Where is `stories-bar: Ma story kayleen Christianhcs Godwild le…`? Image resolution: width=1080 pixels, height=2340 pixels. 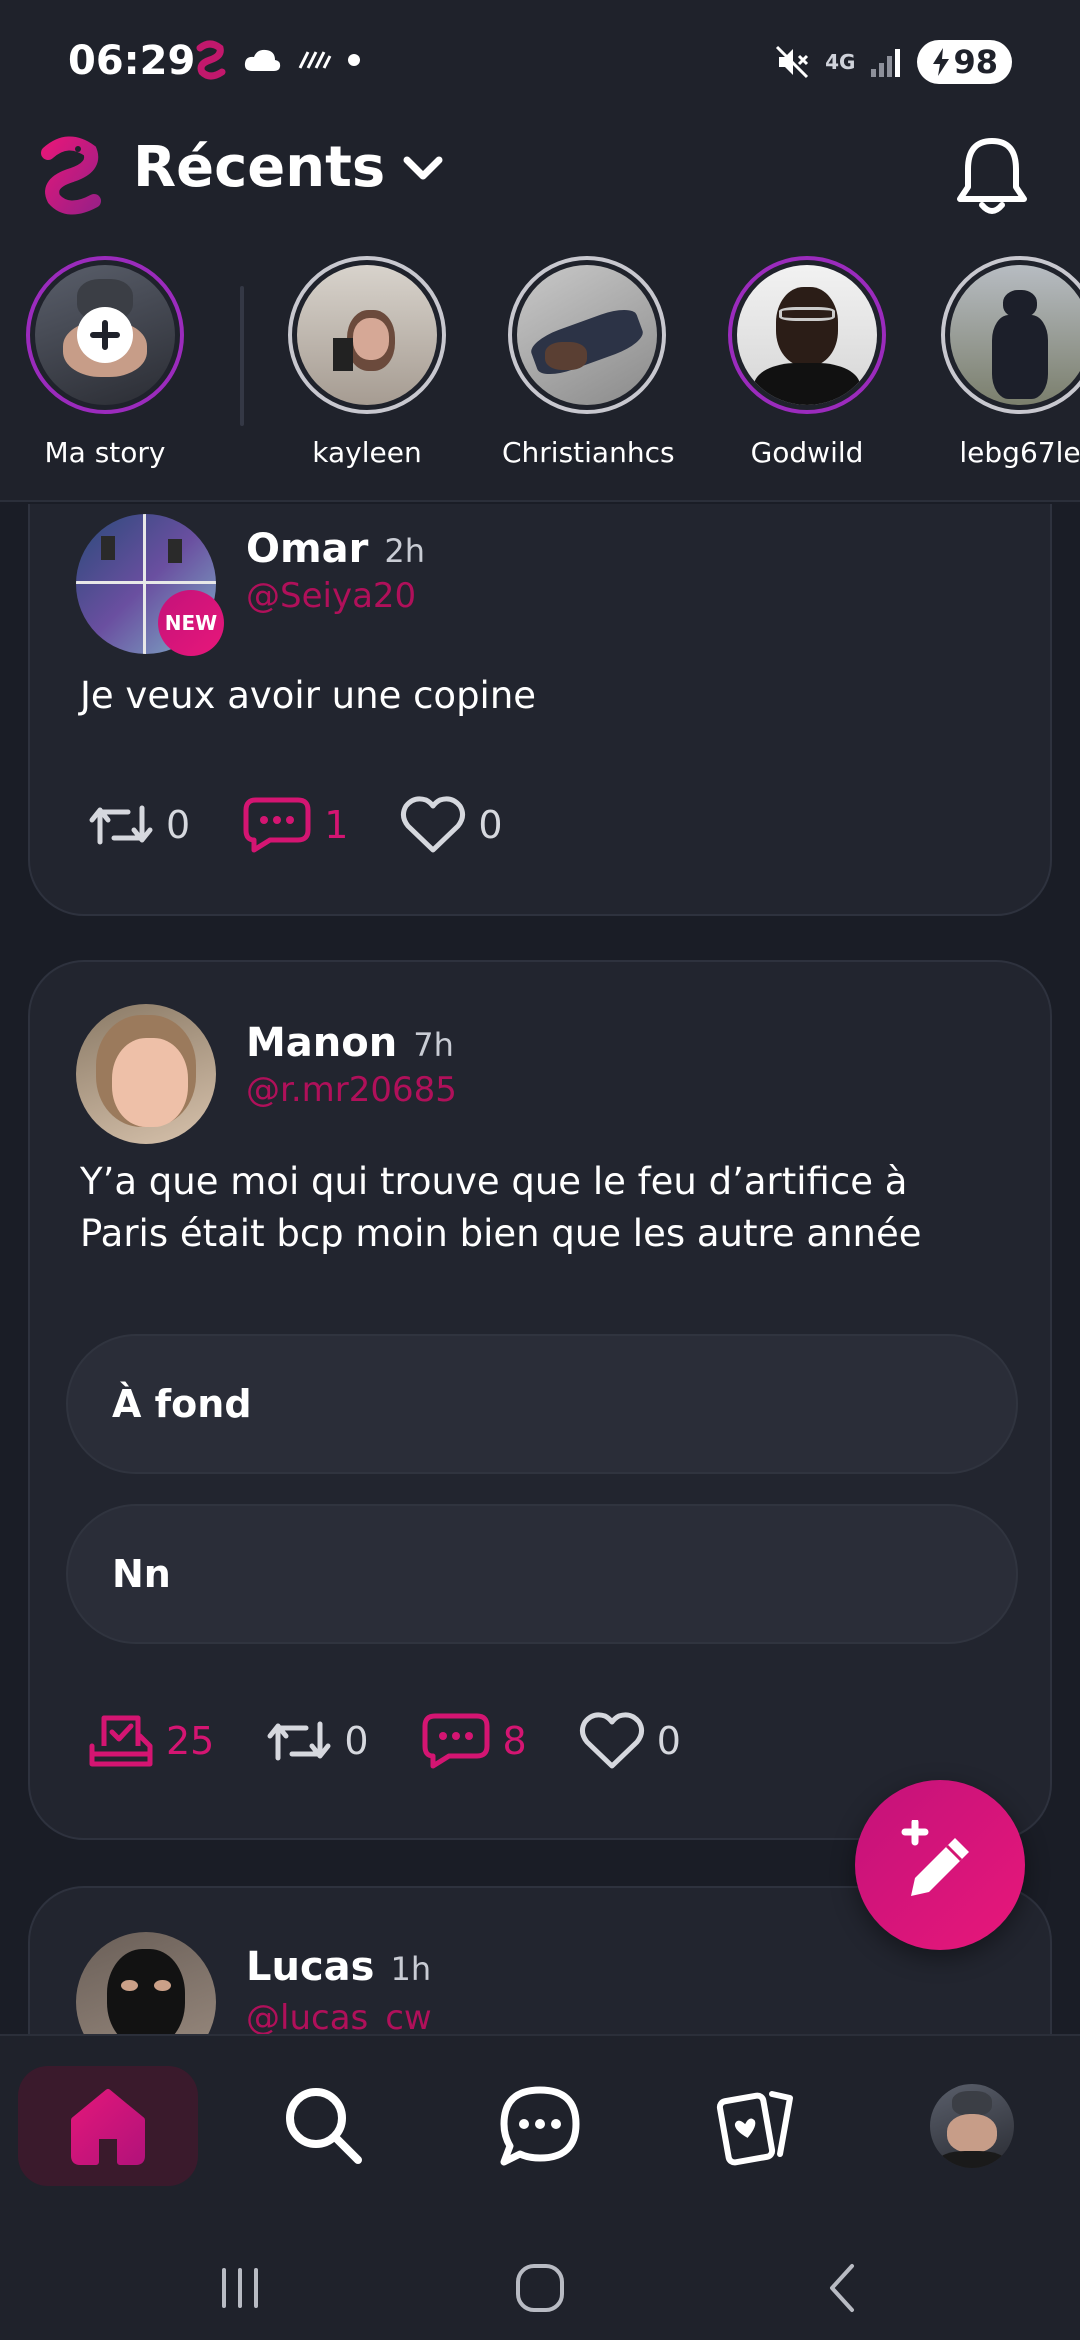 stories-bar: Ma story kayleen Christianhcs Godwild le… is located at coordinates (540, 376).